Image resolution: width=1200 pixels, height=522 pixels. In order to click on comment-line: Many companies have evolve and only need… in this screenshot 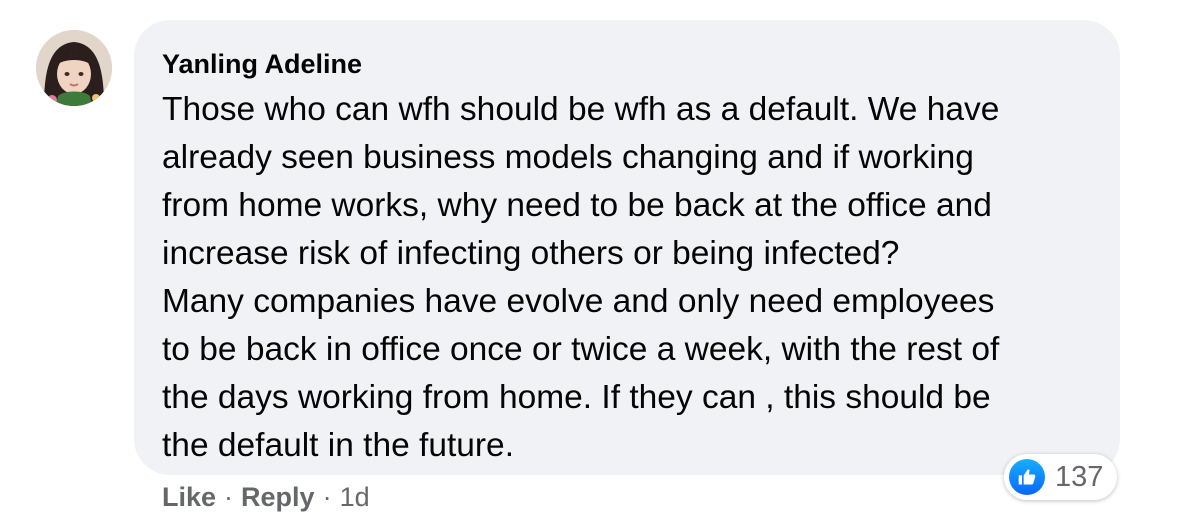, I will do `click(578, 301)`.